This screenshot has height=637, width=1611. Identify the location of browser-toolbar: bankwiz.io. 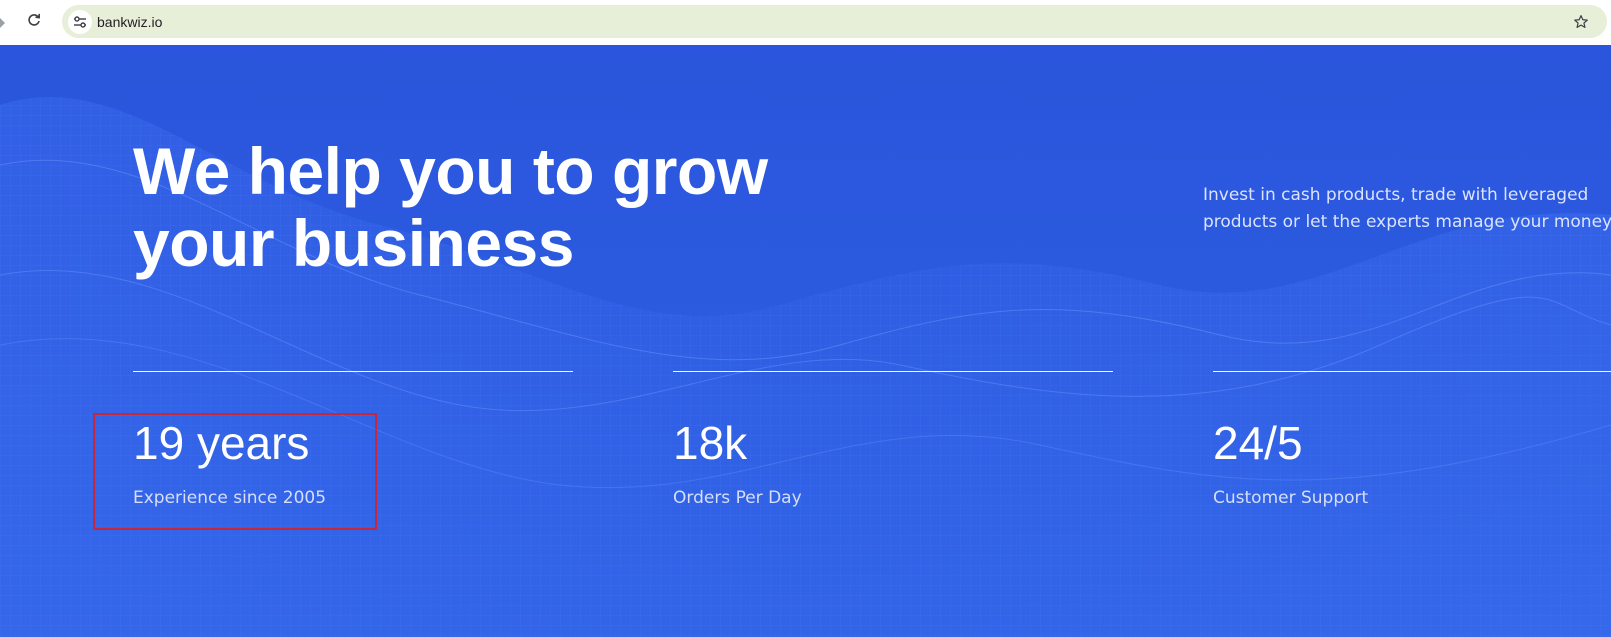
(805, 22).